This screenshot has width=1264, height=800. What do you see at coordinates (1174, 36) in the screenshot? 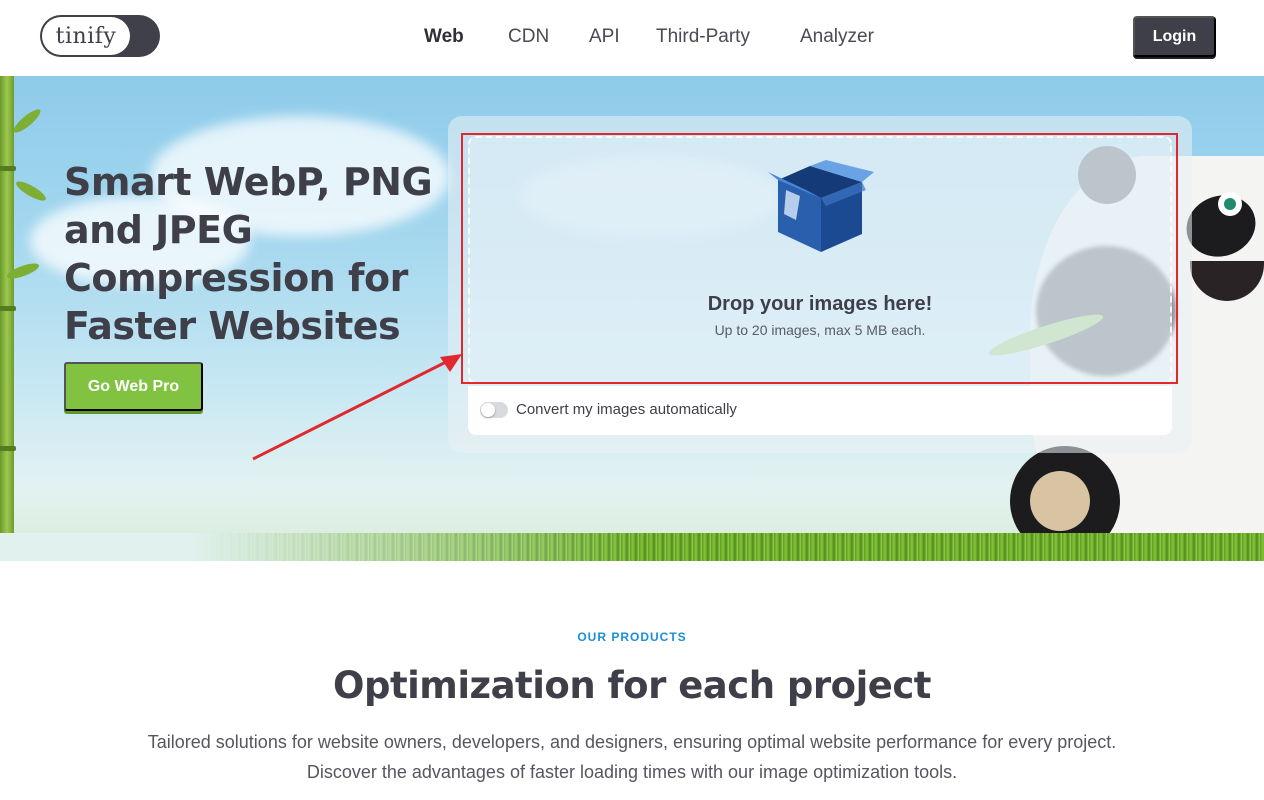
I see `login-button: Login` at bounding box center [1174, 36].